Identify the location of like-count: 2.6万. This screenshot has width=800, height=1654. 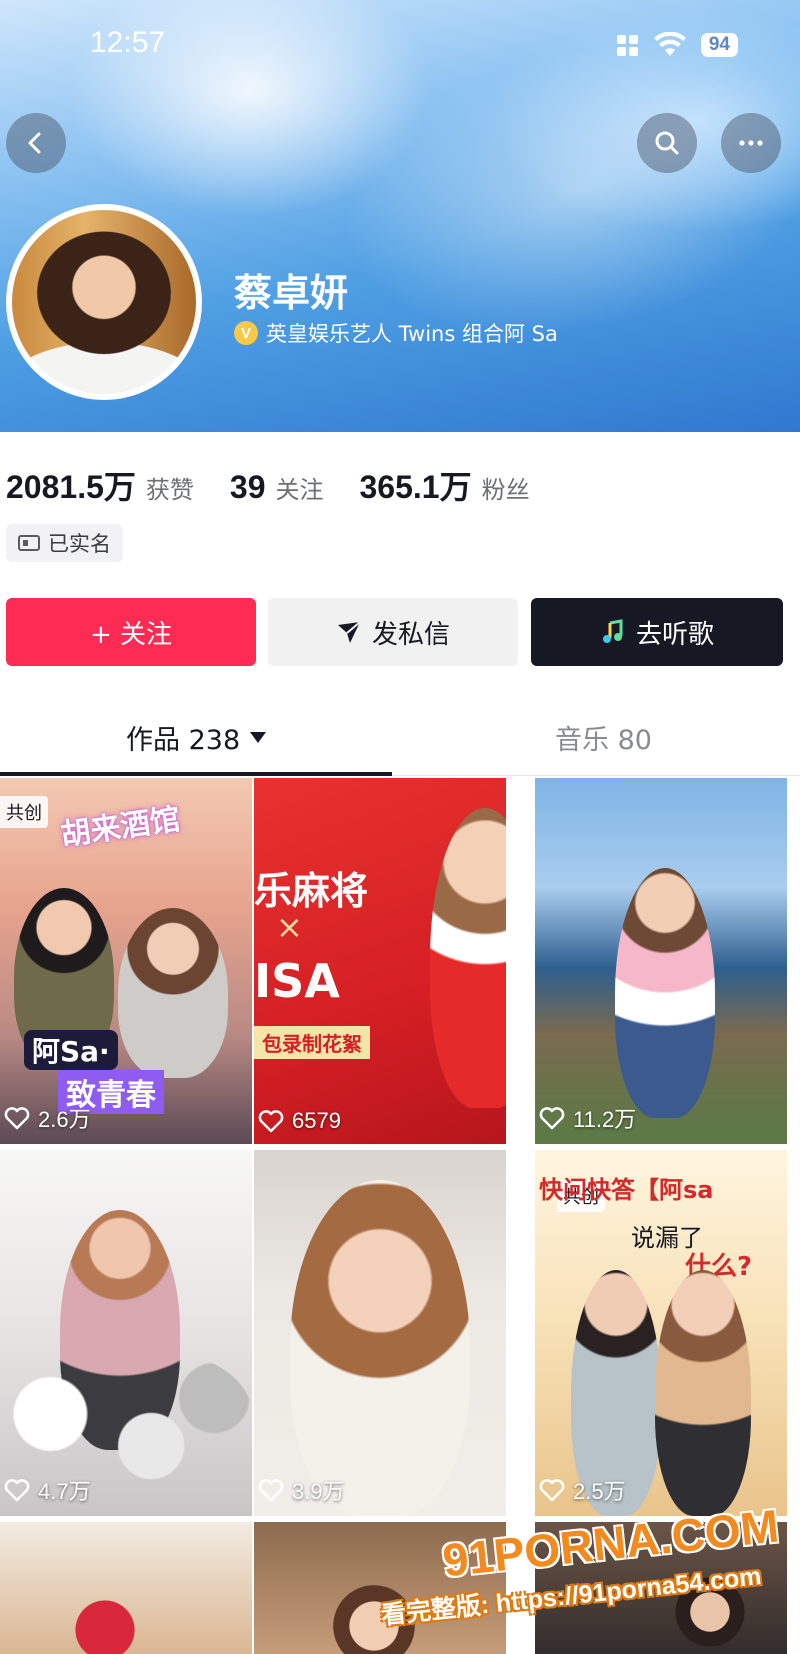
(47, 1118).